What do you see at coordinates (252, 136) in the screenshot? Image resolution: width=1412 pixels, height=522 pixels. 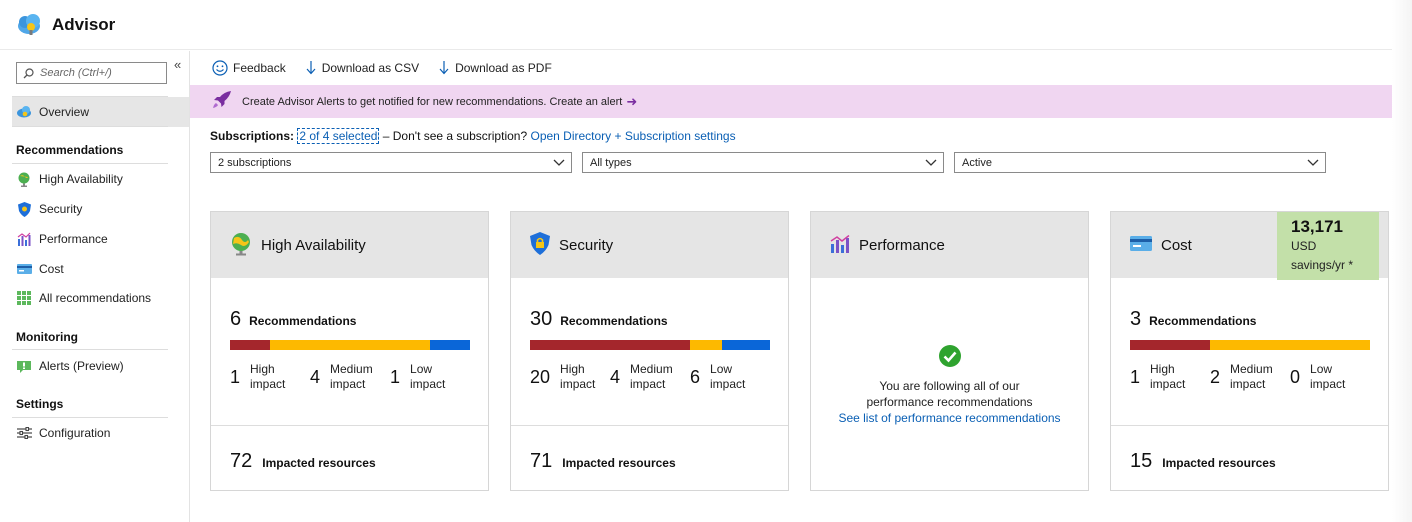 I see `subscriptions-label: Subscriptions:` at bounding box center [252, 136].